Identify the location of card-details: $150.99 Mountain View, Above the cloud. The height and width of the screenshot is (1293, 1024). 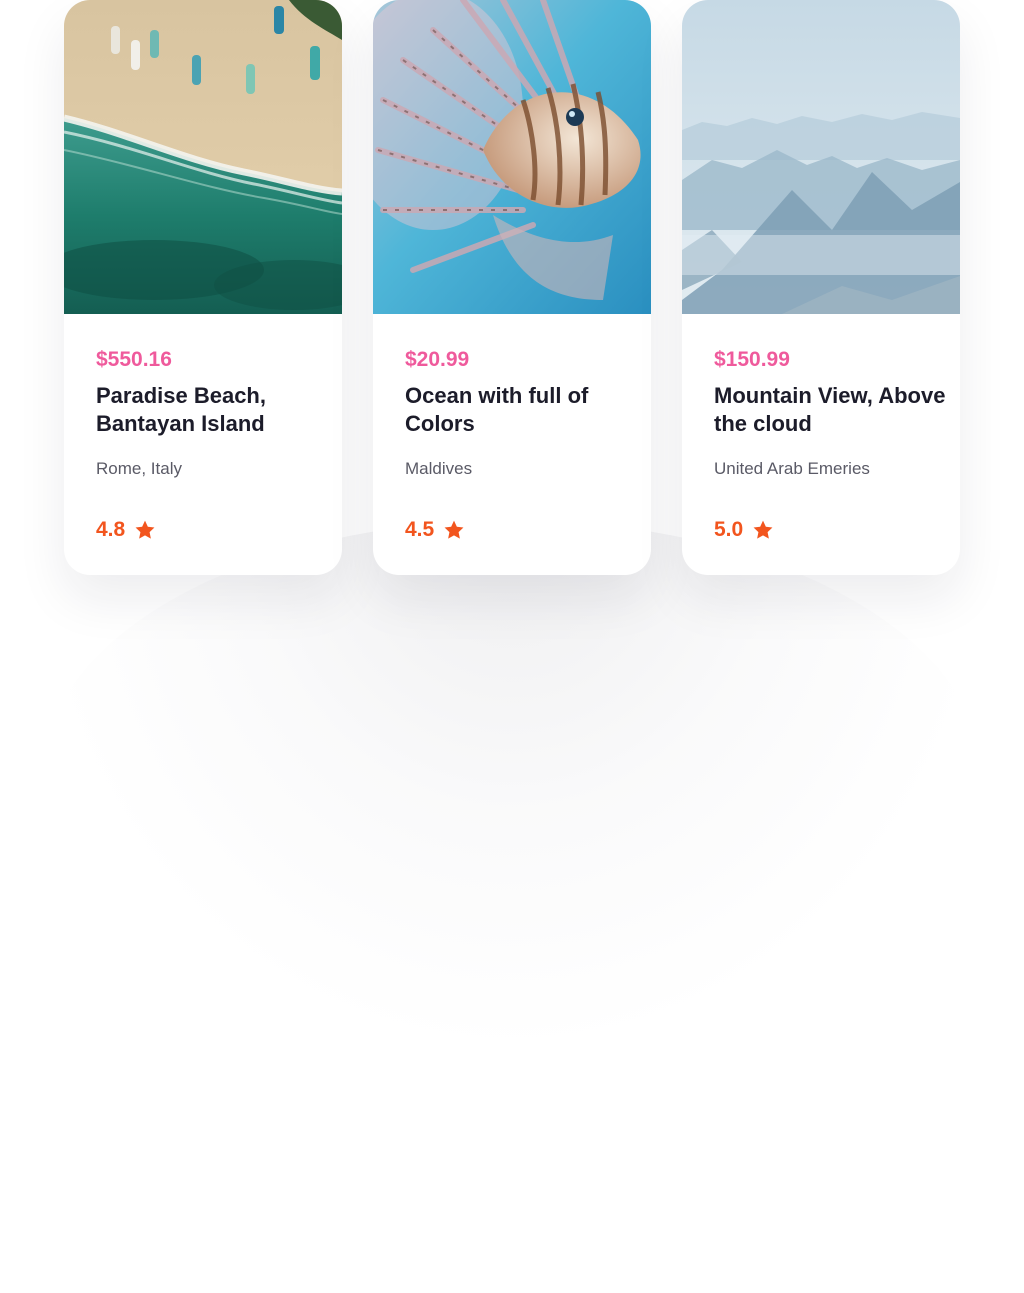
(829, 392).